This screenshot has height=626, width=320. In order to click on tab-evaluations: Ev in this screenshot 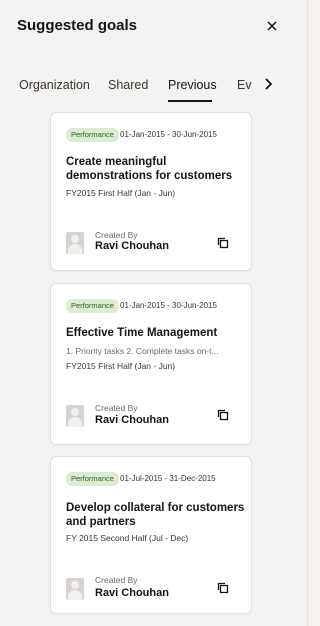, I will do `click(244, 87)`.